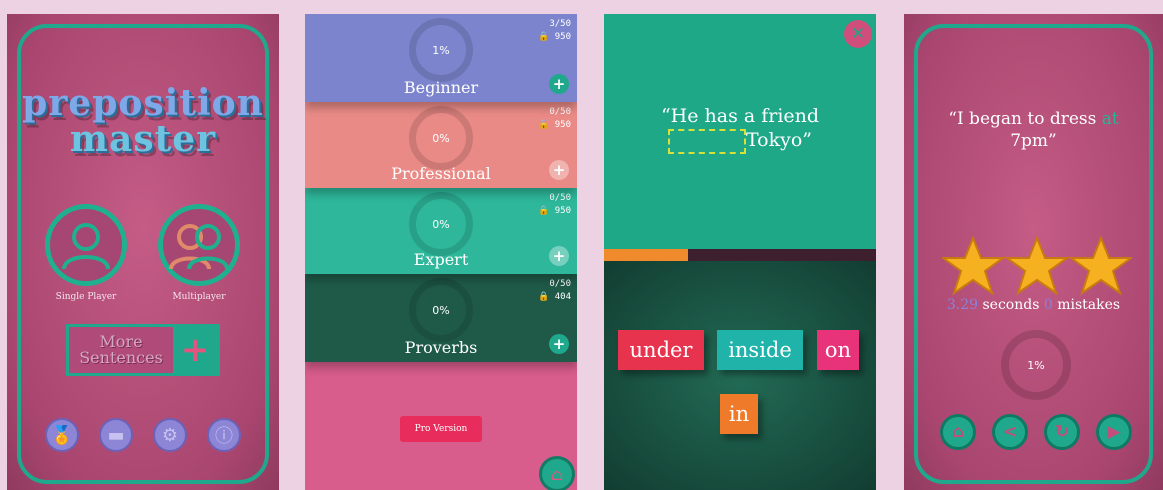 This screenshot has height=490, width=1163. I want to click on rating-stars, so click(1037, 266).